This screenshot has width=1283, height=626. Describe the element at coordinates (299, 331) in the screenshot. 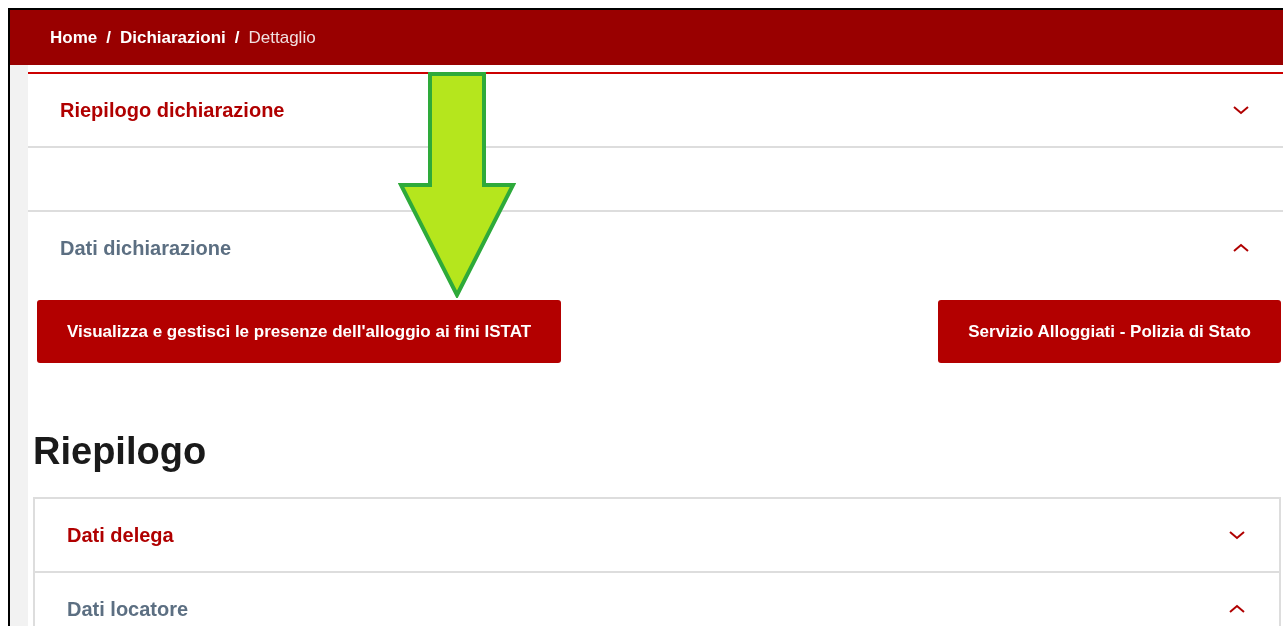

I see `action-button: Visualizza e gestisci le presenze dell'alloggio ai fini ISTAT` at that location.